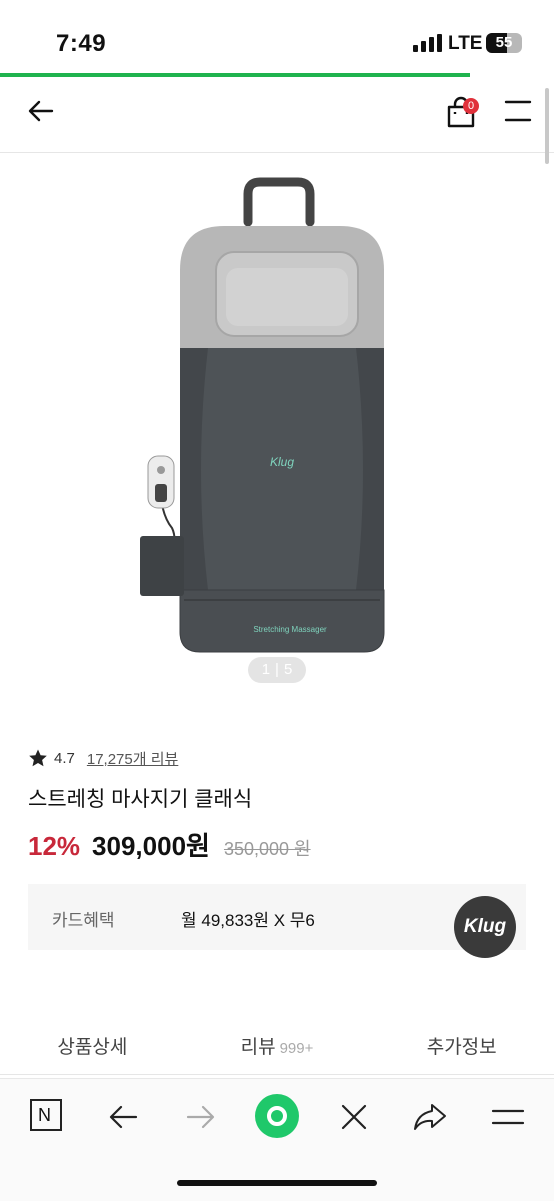  I want to click on reviews-link: 17,275개 리뷰, so click(132, 758).